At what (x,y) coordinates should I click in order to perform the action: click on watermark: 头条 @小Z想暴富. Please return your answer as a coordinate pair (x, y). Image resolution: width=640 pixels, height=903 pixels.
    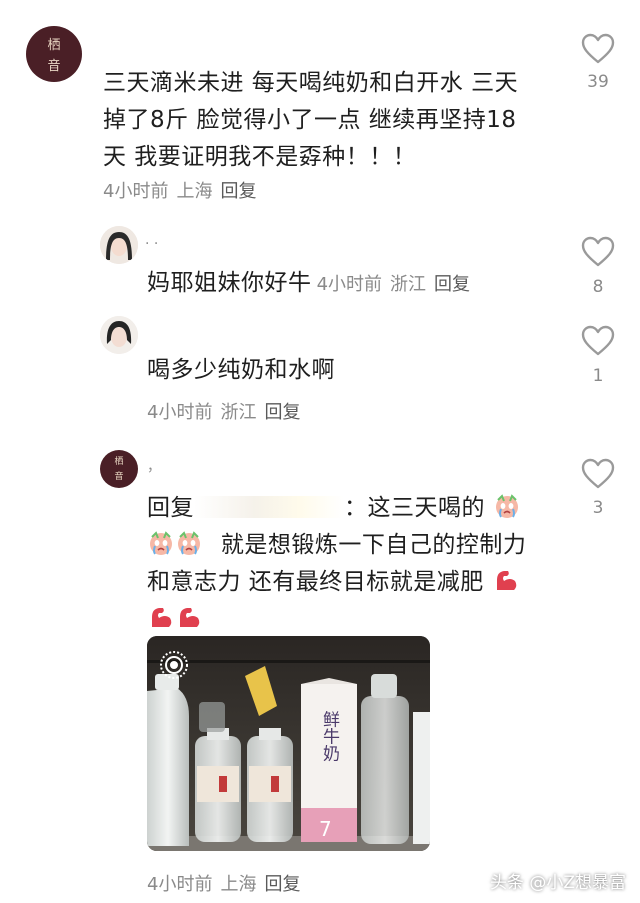
    Looking at the image, I should click on (557, 883).